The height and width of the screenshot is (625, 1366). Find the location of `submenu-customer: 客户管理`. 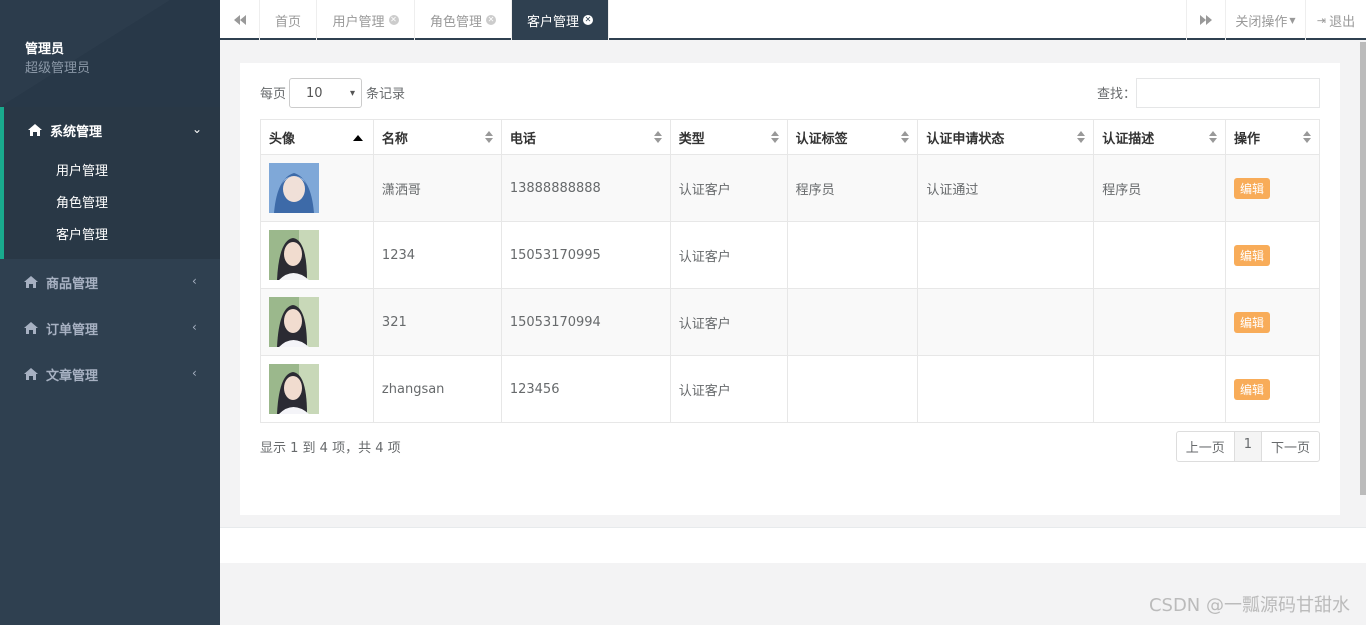

submenu-customer: 客户管理 is located at coordinates (82, 233).